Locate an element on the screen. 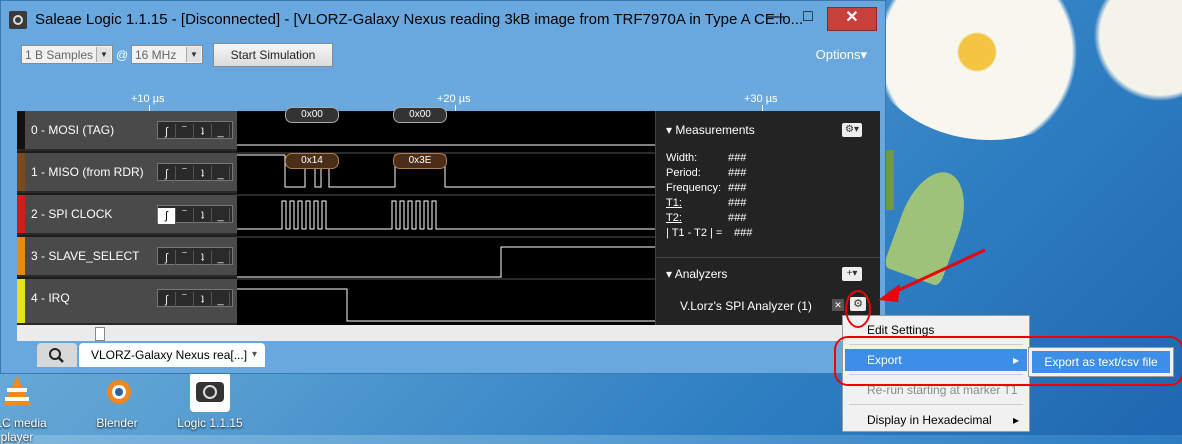 The image size is (1182, 444). irq-trace is located at coordinates (446, 305).